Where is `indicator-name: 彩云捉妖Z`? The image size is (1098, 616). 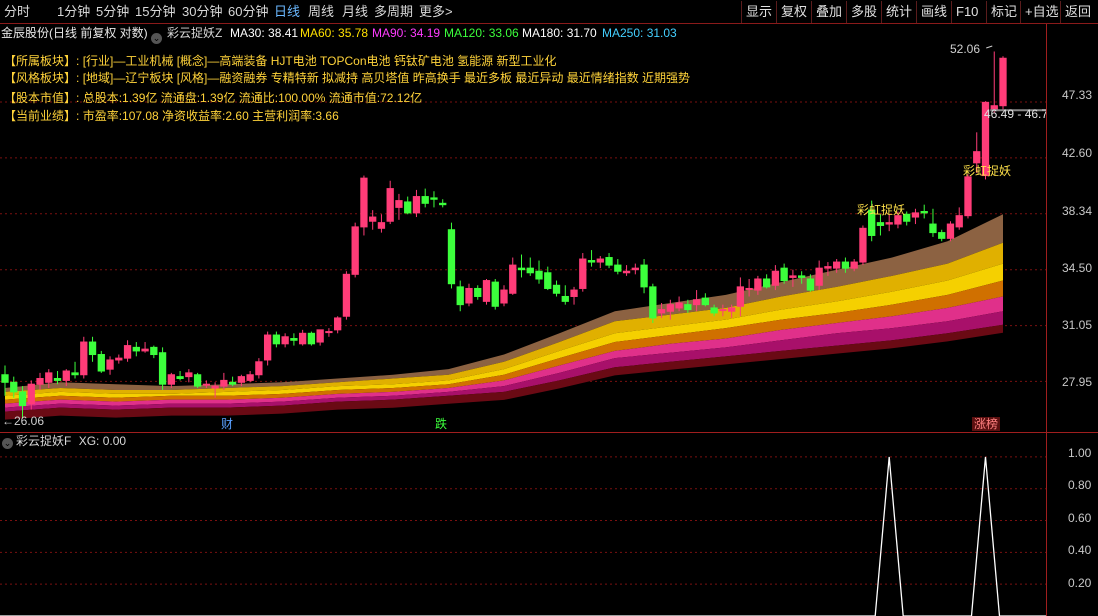 indicator-name: 彩云捉妖Z is located at coordinates (194, 33).